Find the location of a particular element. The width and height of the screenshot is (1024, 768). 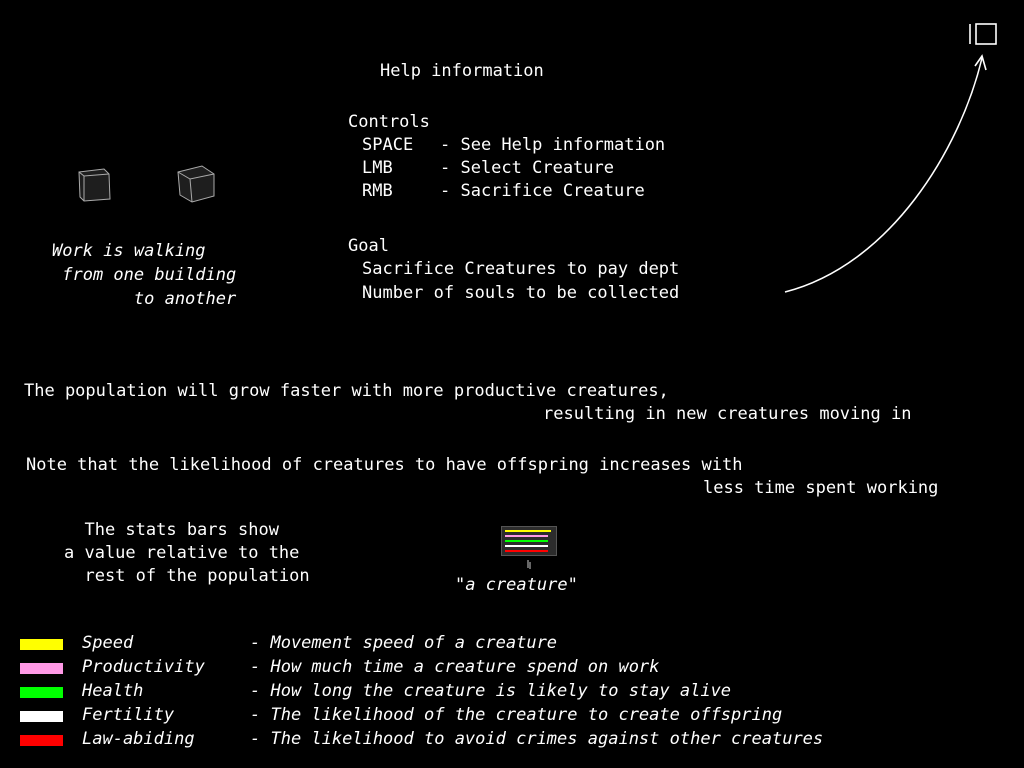

legend-desc: - Movement speed of a creature is located at coordinates (404, 643).